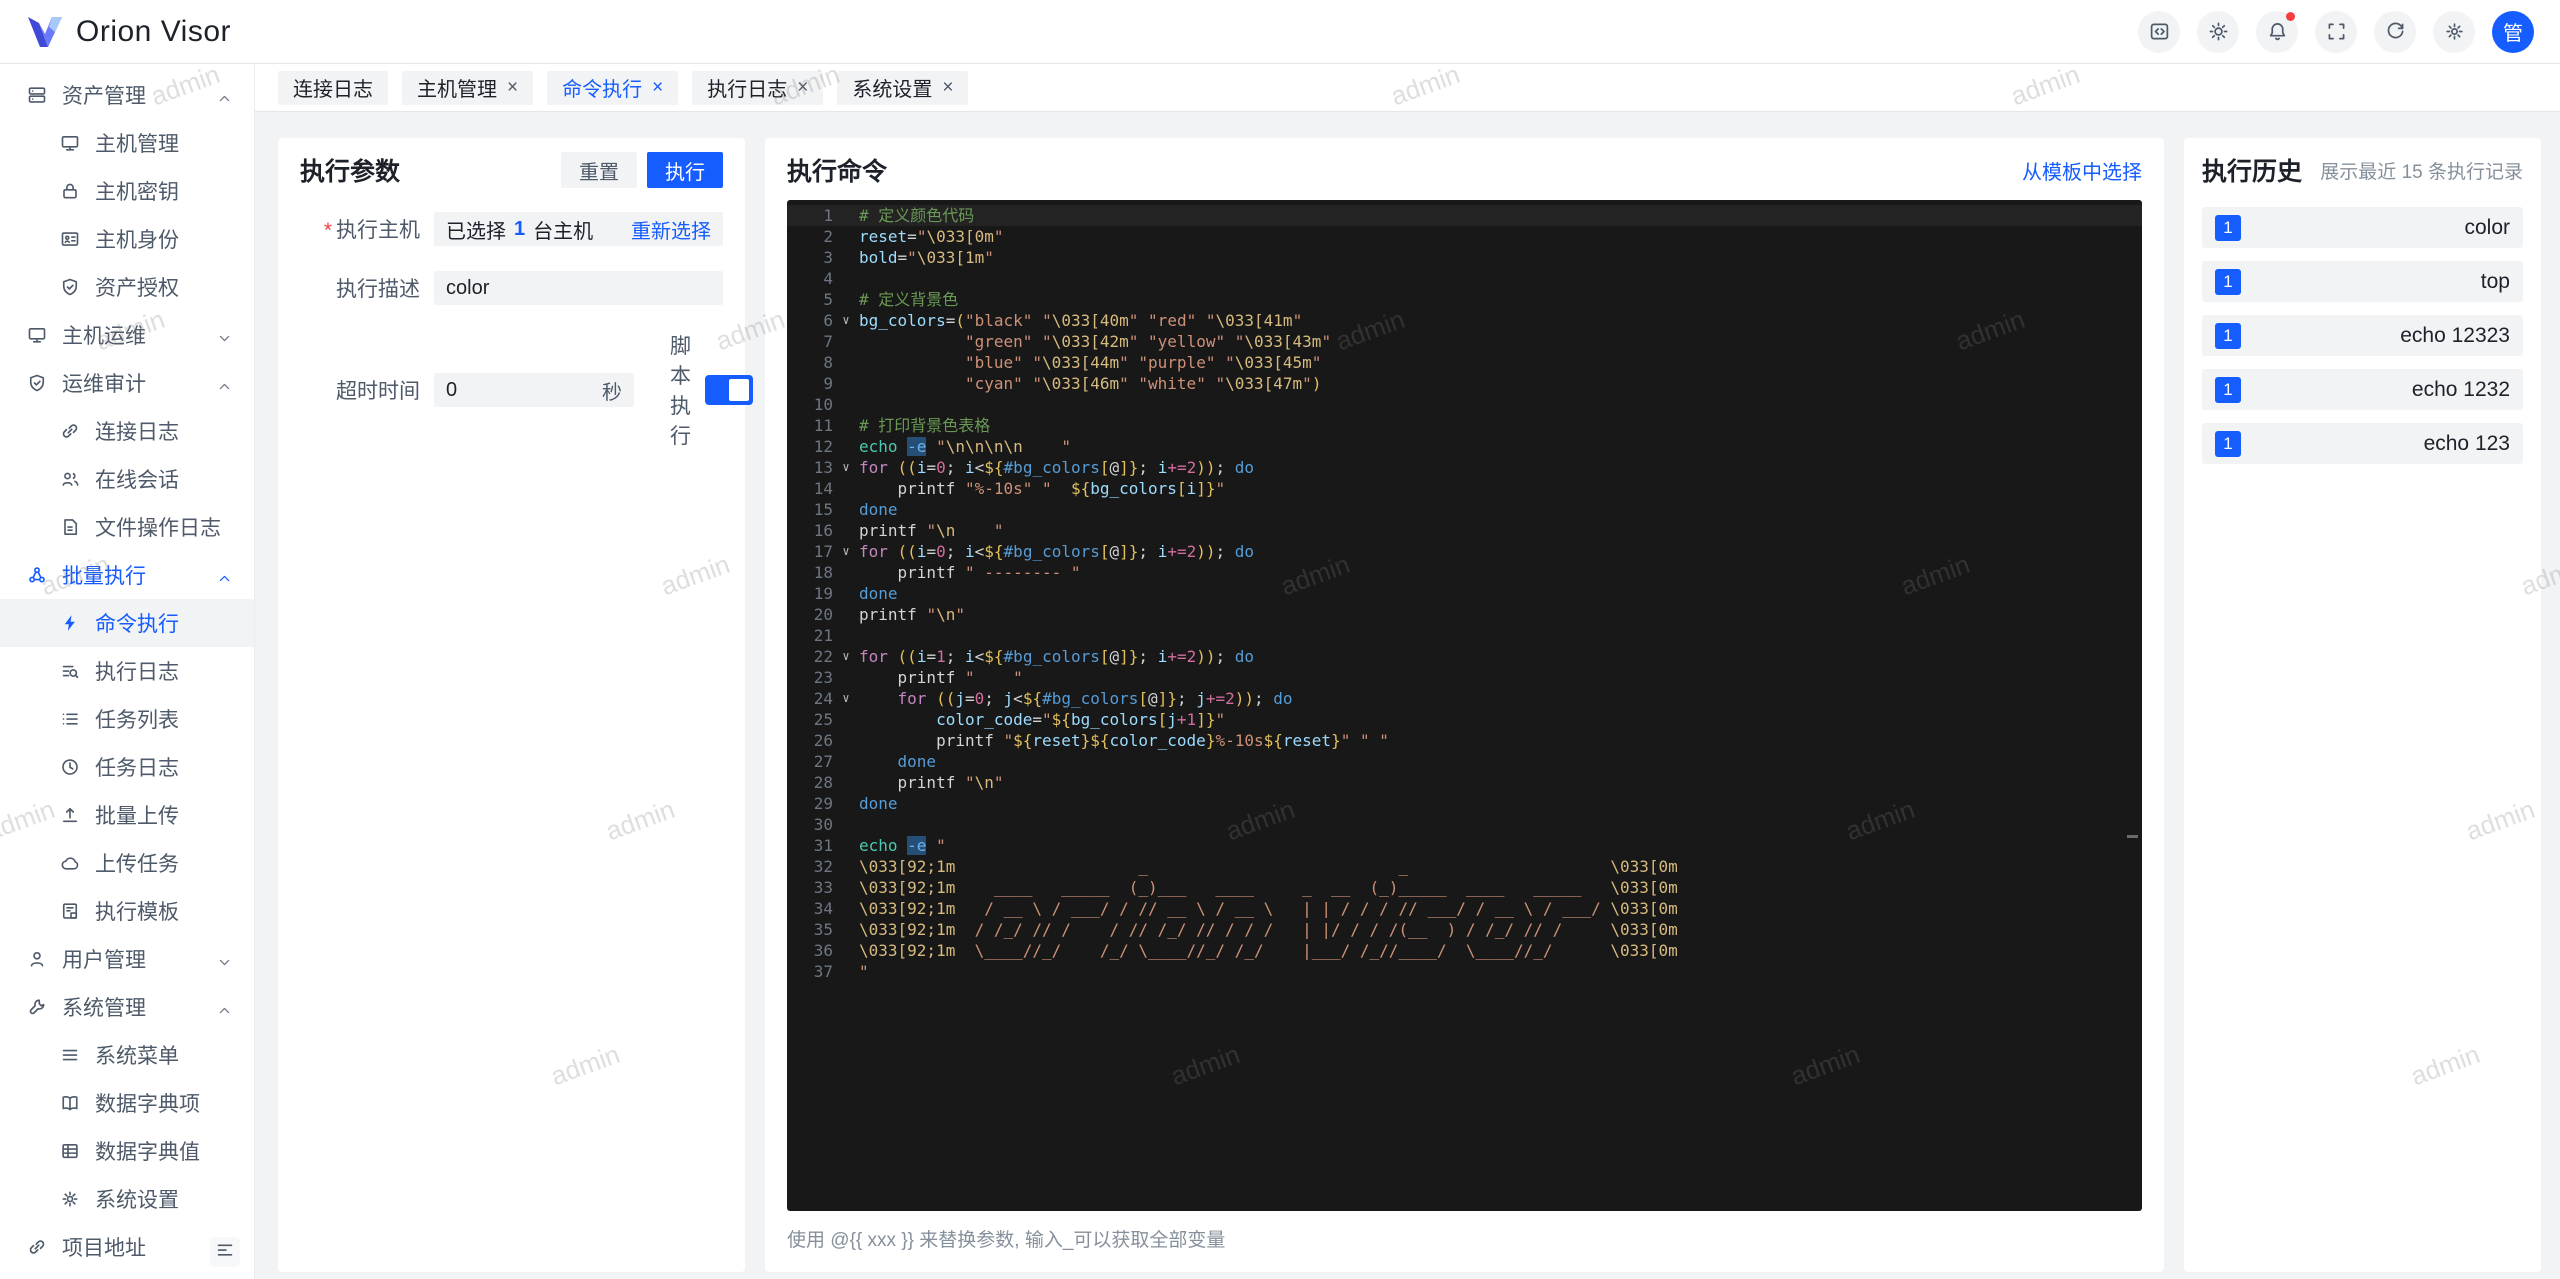  I want to click on code-line: 10, so click(1464, 404).